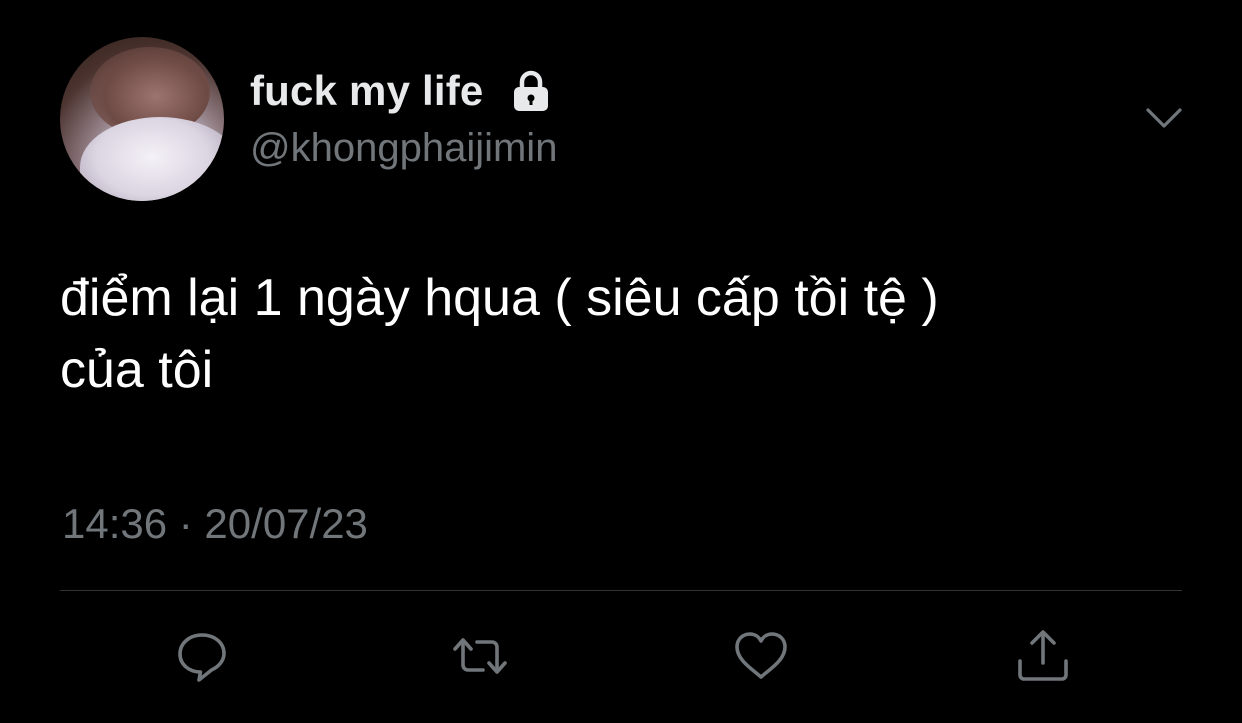 The image size is (1242, 723). I want to click on like-button, so click(761, 656).